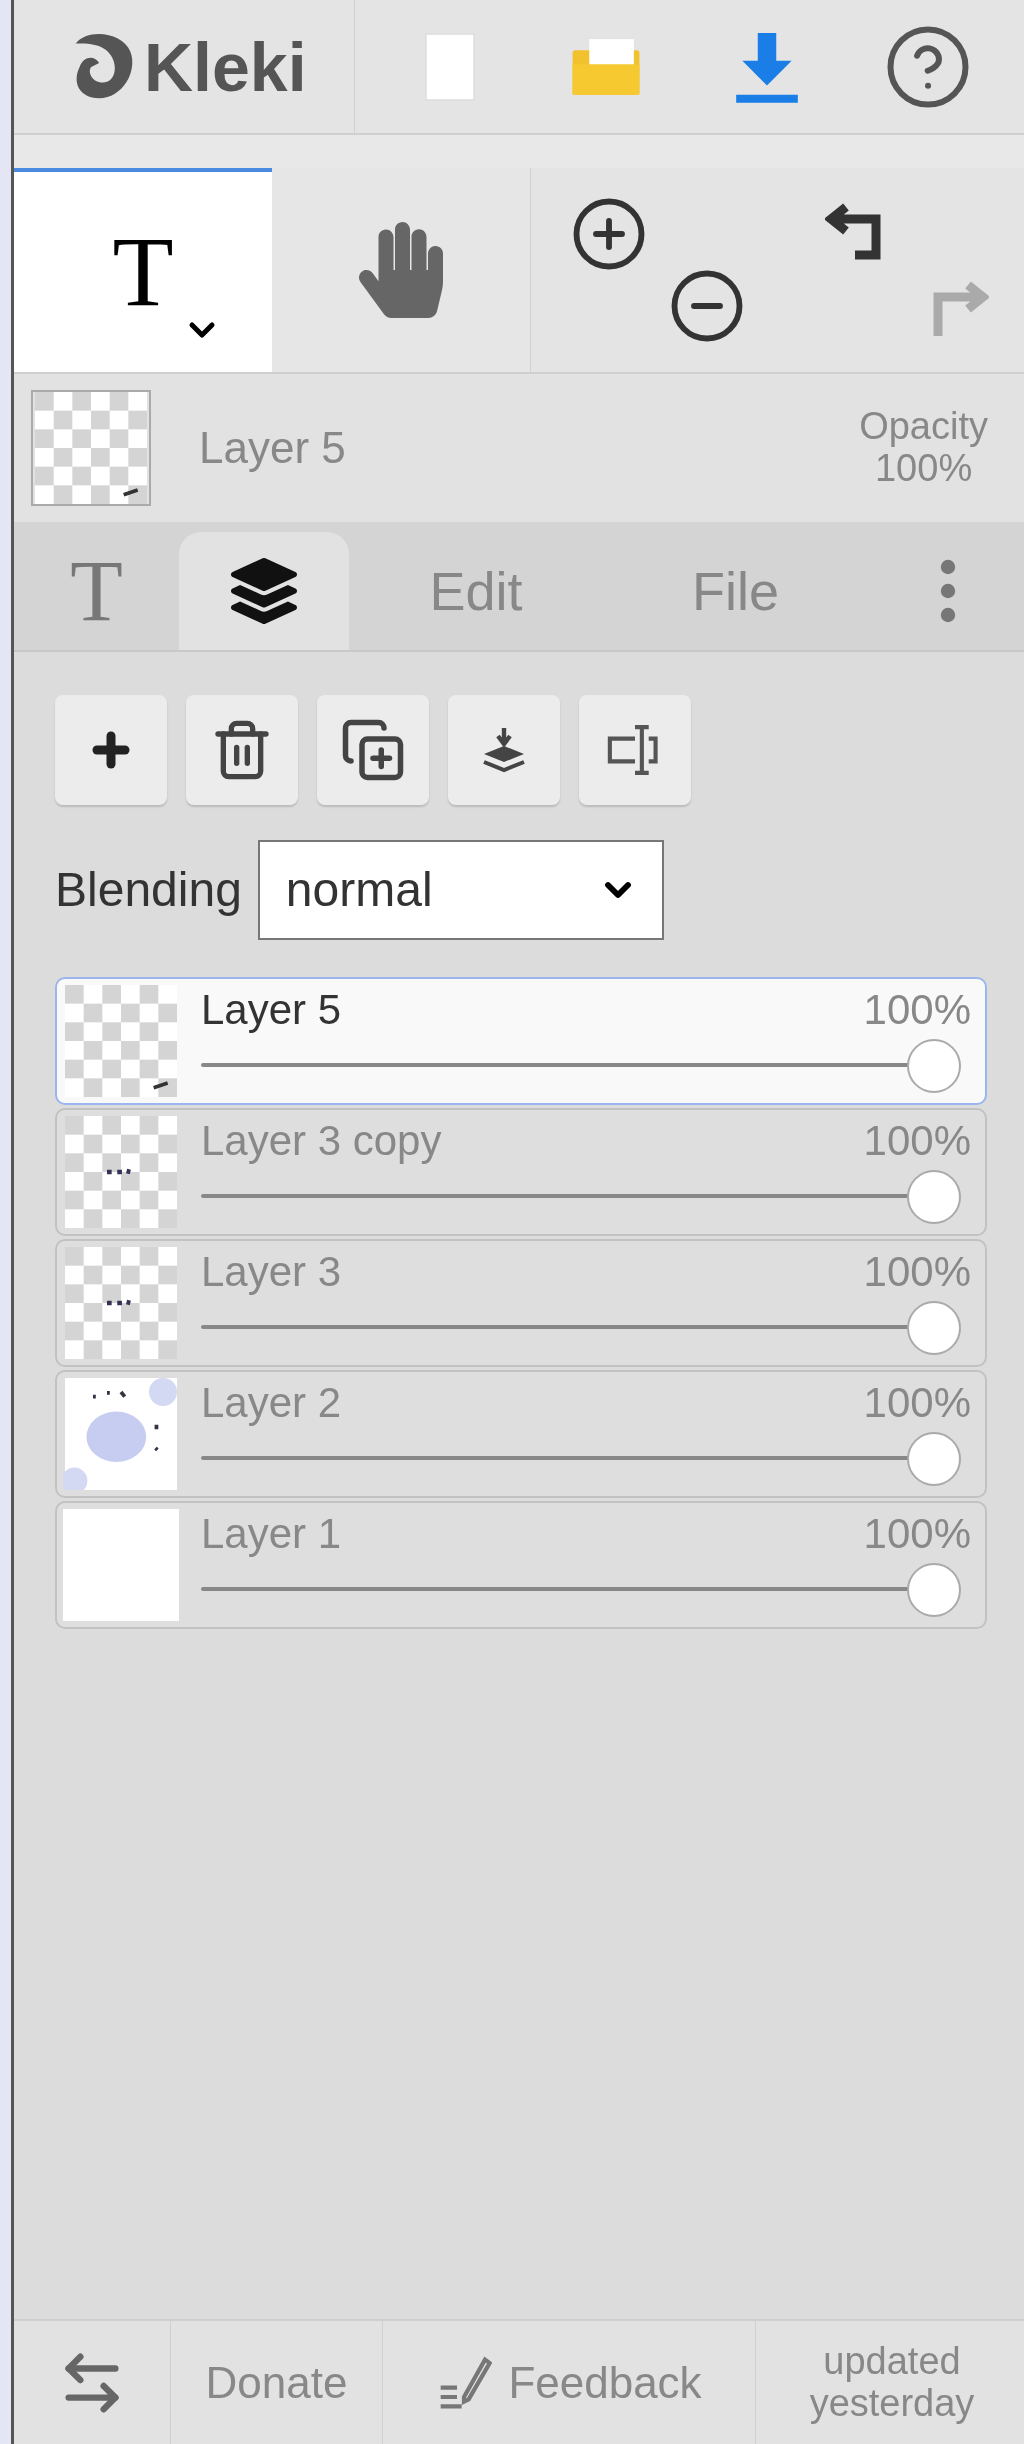 This screenshot has height=2444, width=1024. Describe the element at coordinates (148, 890) in the screenshot. I see `blending-label: Blending` at that location.